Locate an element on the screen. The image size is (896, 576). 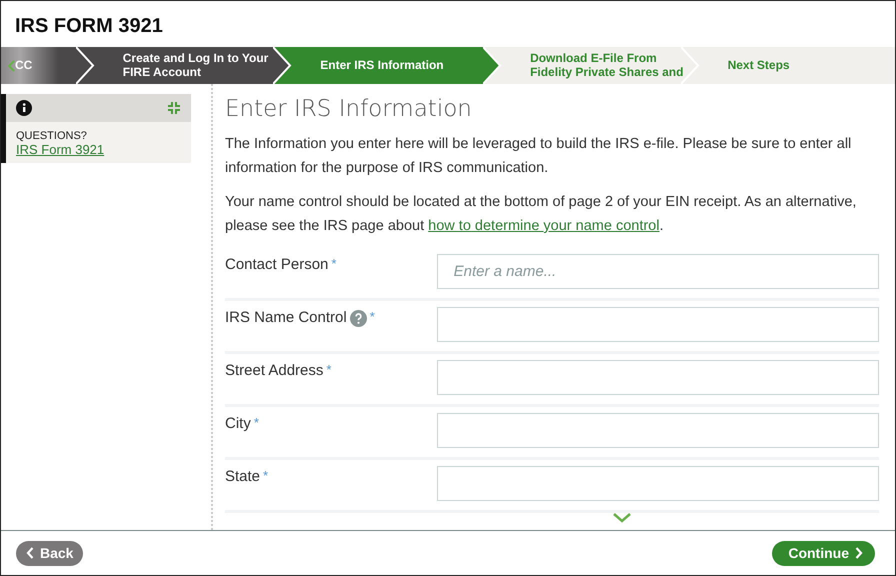
field-label: IRS Name Control is located at coordinates (286, 317).